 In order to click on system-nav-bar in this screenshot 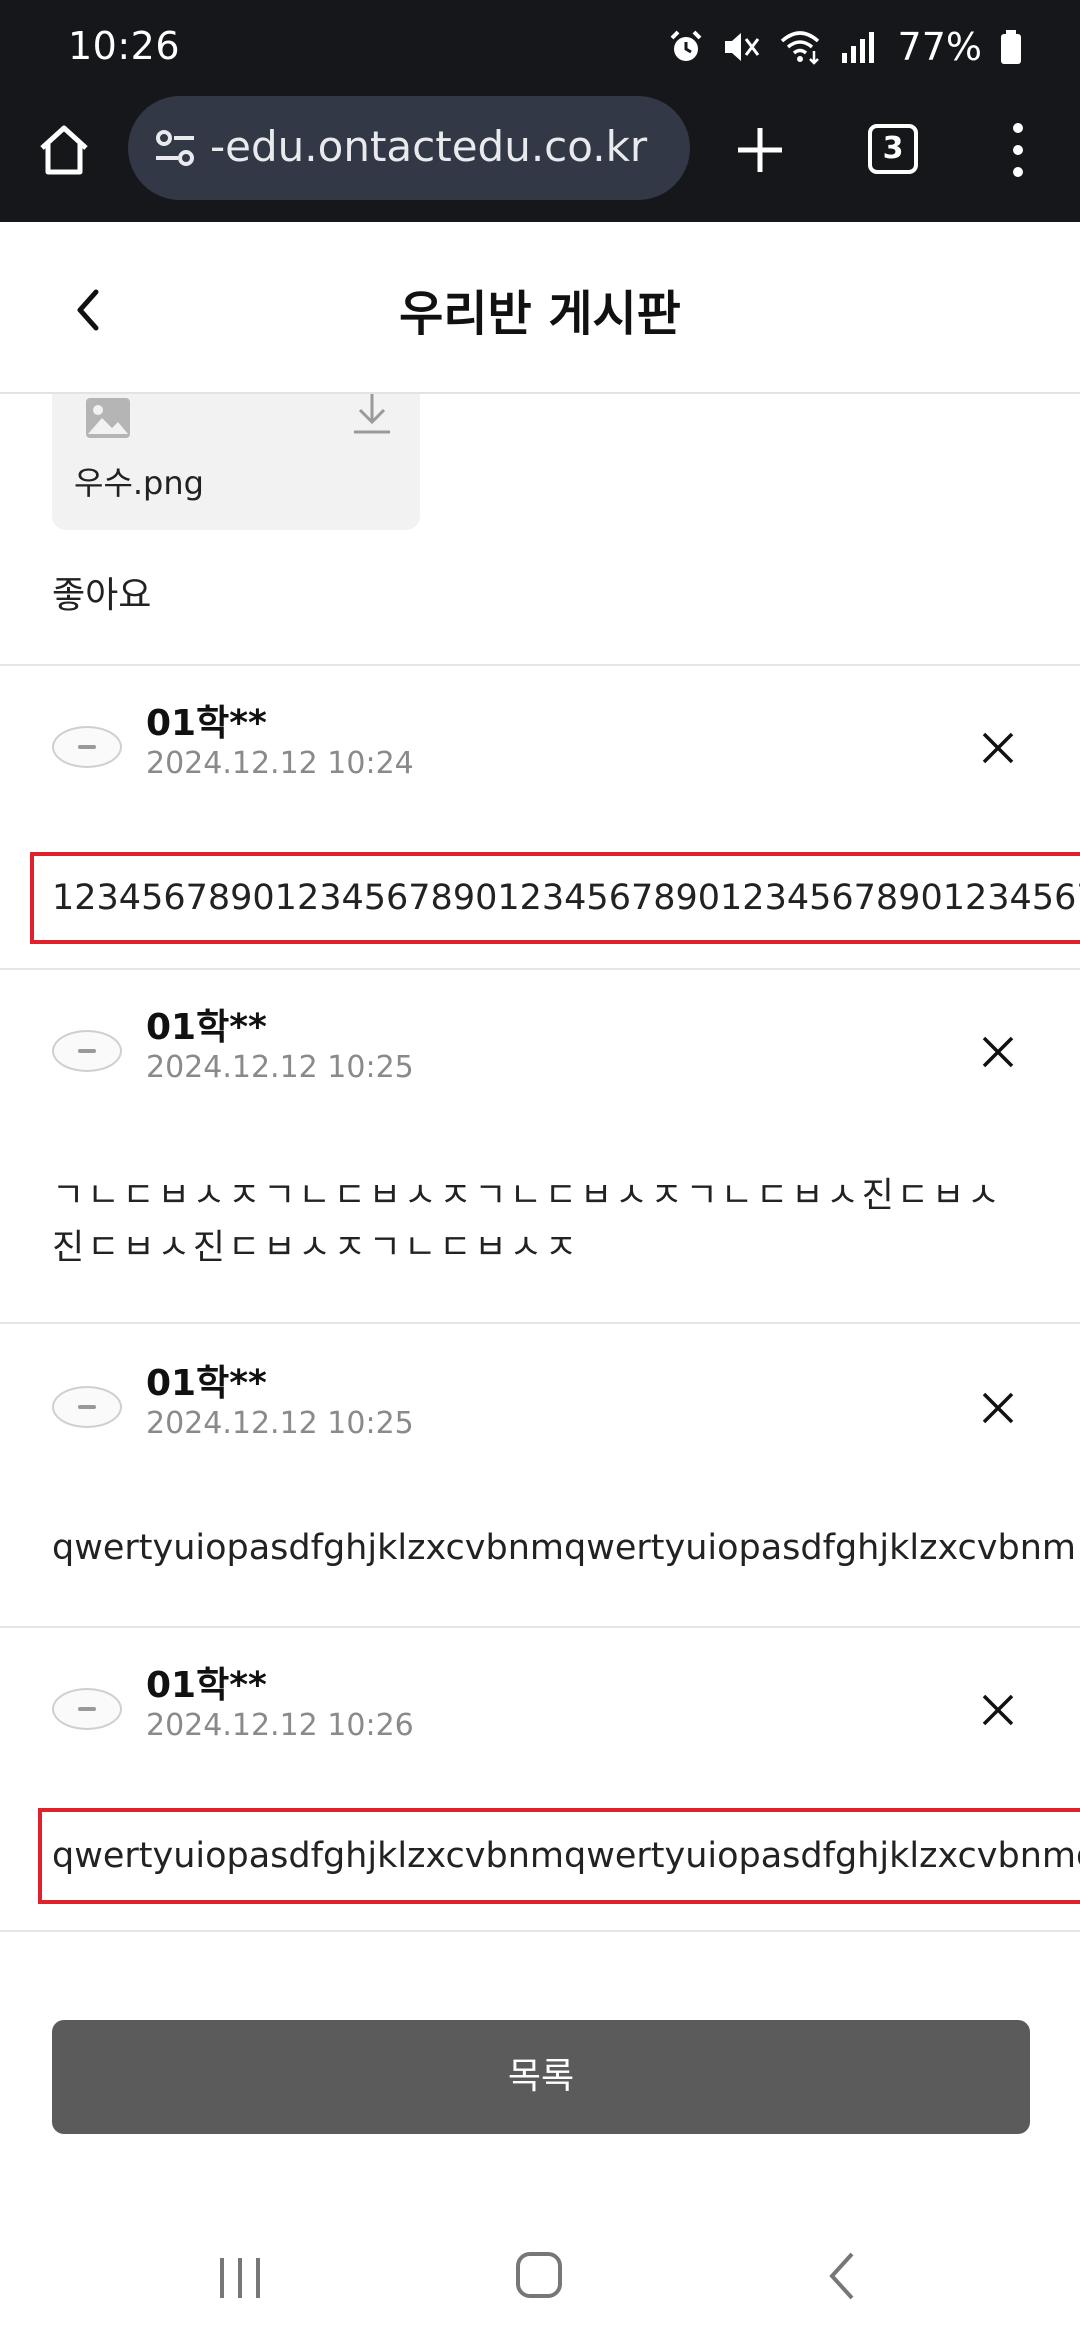, I will do `click(540, 2280)`.